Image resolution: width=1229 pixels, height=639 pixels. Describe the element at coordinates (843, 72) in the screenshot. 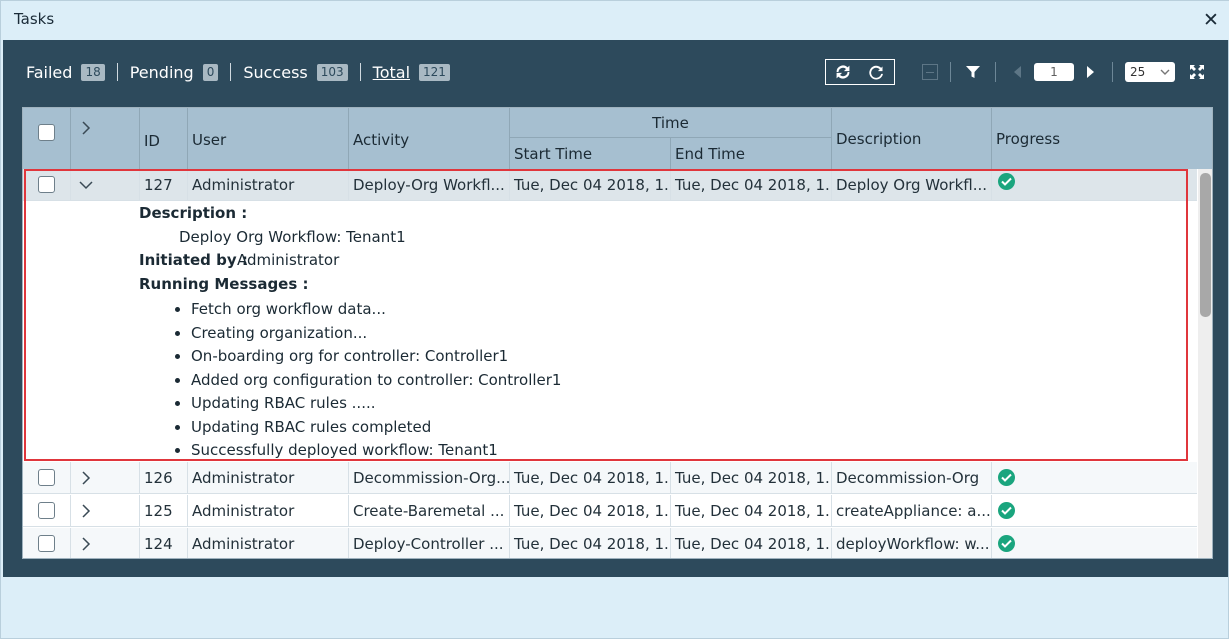

I see `refresh-icon` at that location.